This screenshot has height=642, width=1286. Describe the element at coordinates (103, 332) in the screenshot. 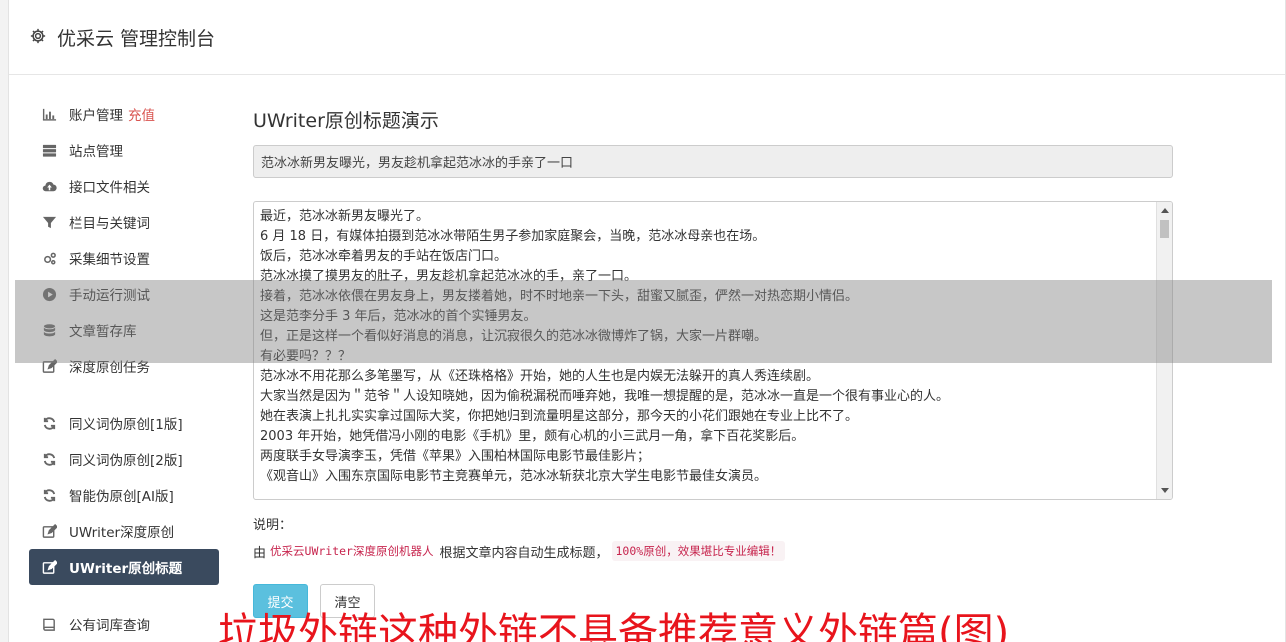

I see `sidebar-item-label: 文章暂存库` at that location.